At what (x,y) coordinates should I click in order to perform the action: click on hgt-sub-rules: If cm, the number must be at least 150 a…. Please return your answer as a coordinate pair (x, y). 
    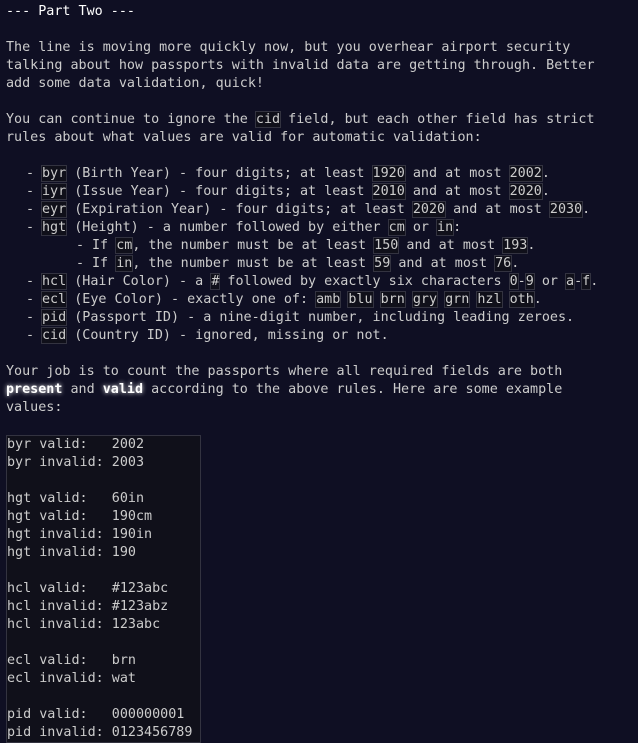
    Looking at the image, I should click on (337, 255).